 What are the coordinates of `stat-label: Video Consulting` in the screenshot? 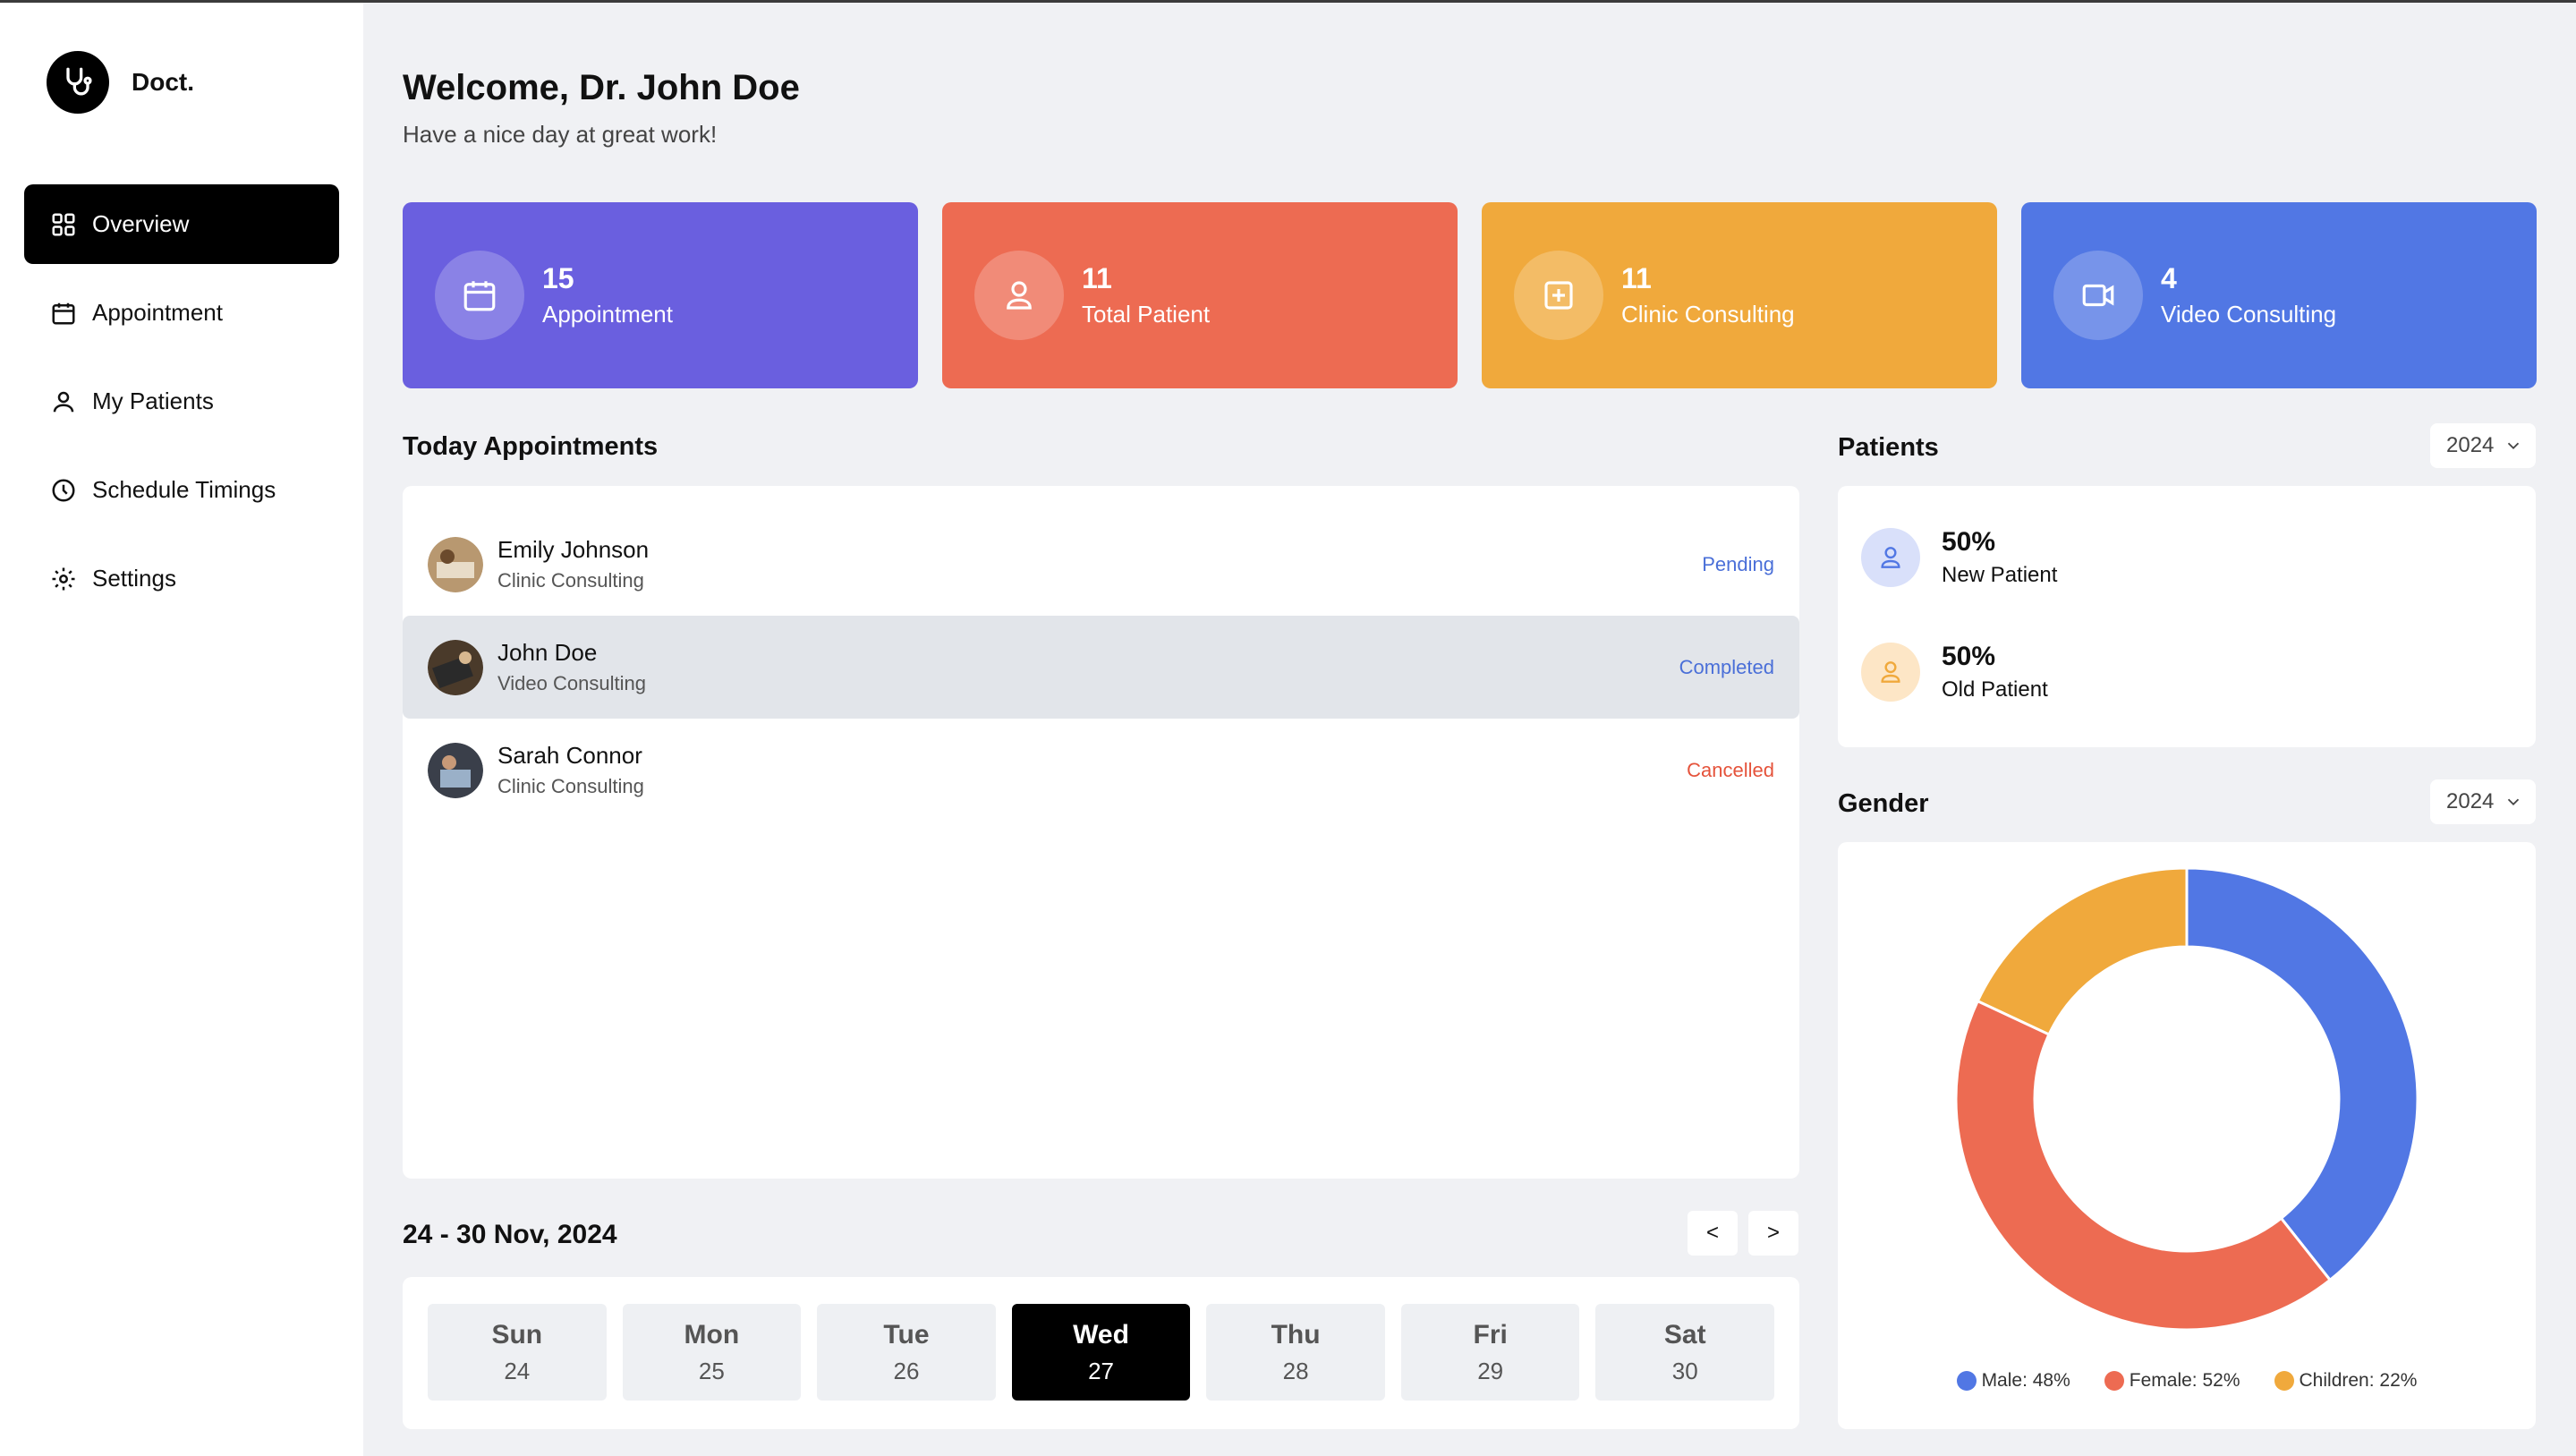 It's located at (2249, 314).